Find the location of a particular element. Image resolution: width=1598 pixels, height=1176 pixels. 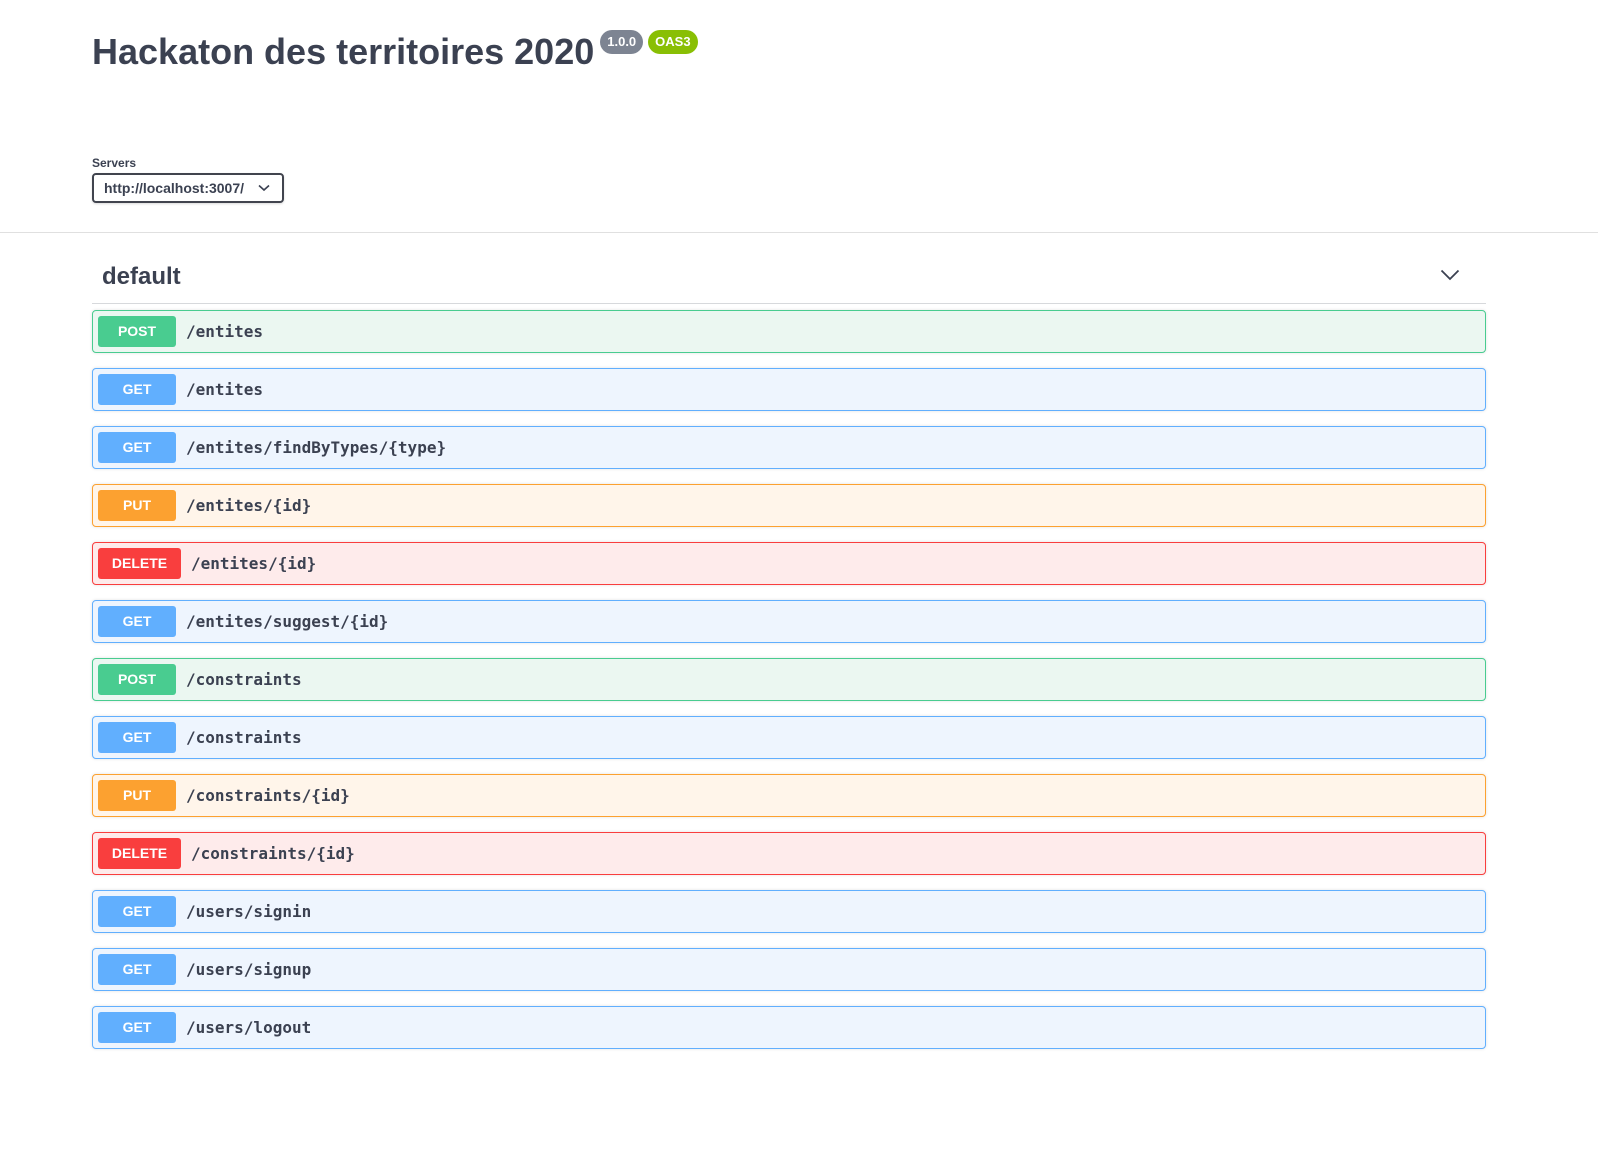

operation-path: /users/signin is located at coordinates (249, 911).